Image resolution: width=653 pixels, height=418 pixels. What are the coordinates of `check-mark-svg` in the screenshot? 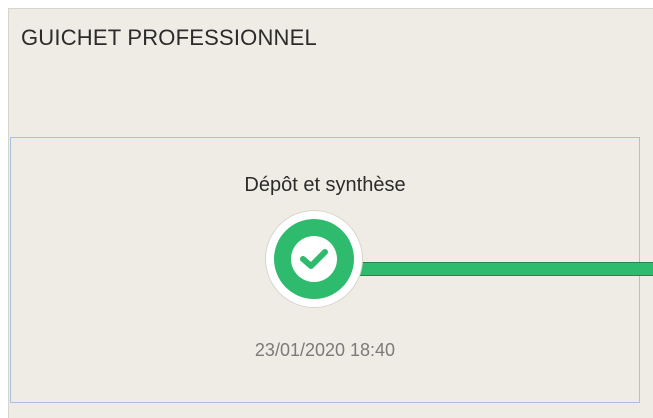 It's located at (314, 259).